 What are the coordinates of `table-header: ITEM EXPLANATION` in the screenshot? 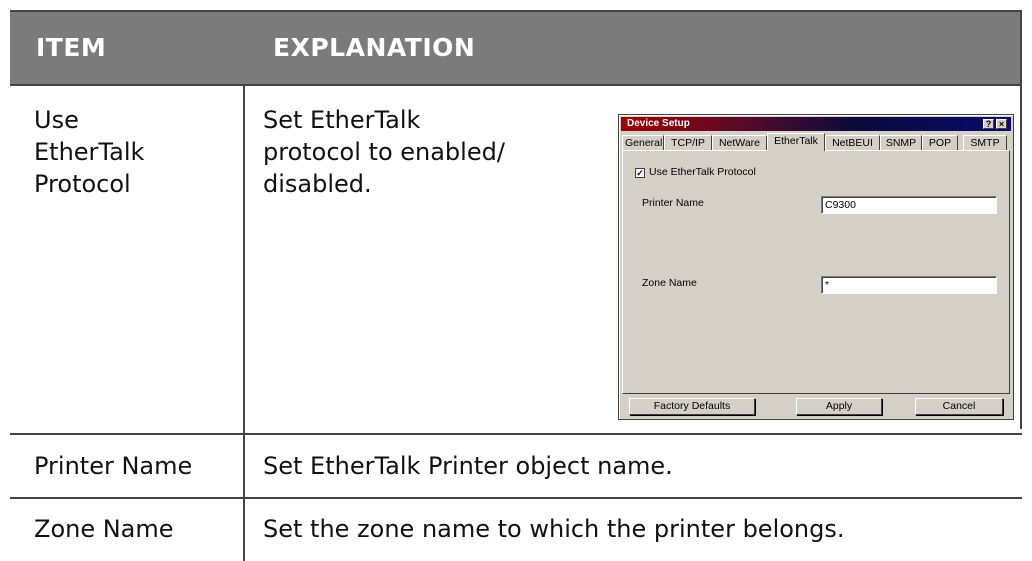 It's located at (516, 48).